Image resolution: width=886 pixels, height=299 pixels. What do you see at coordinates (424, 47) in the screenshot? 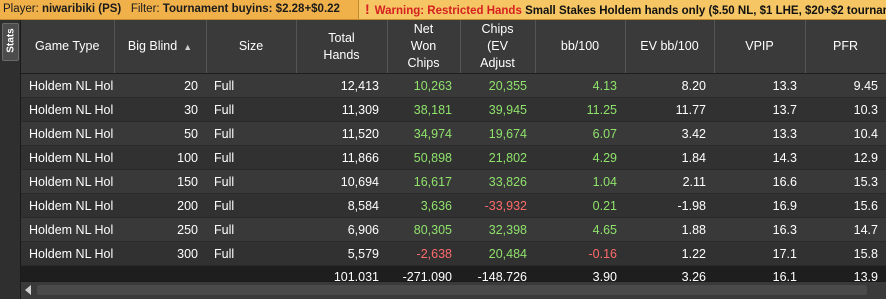
I see `col-header-net-won-chips: Net Won Chips` at bounding box center [424, 47].